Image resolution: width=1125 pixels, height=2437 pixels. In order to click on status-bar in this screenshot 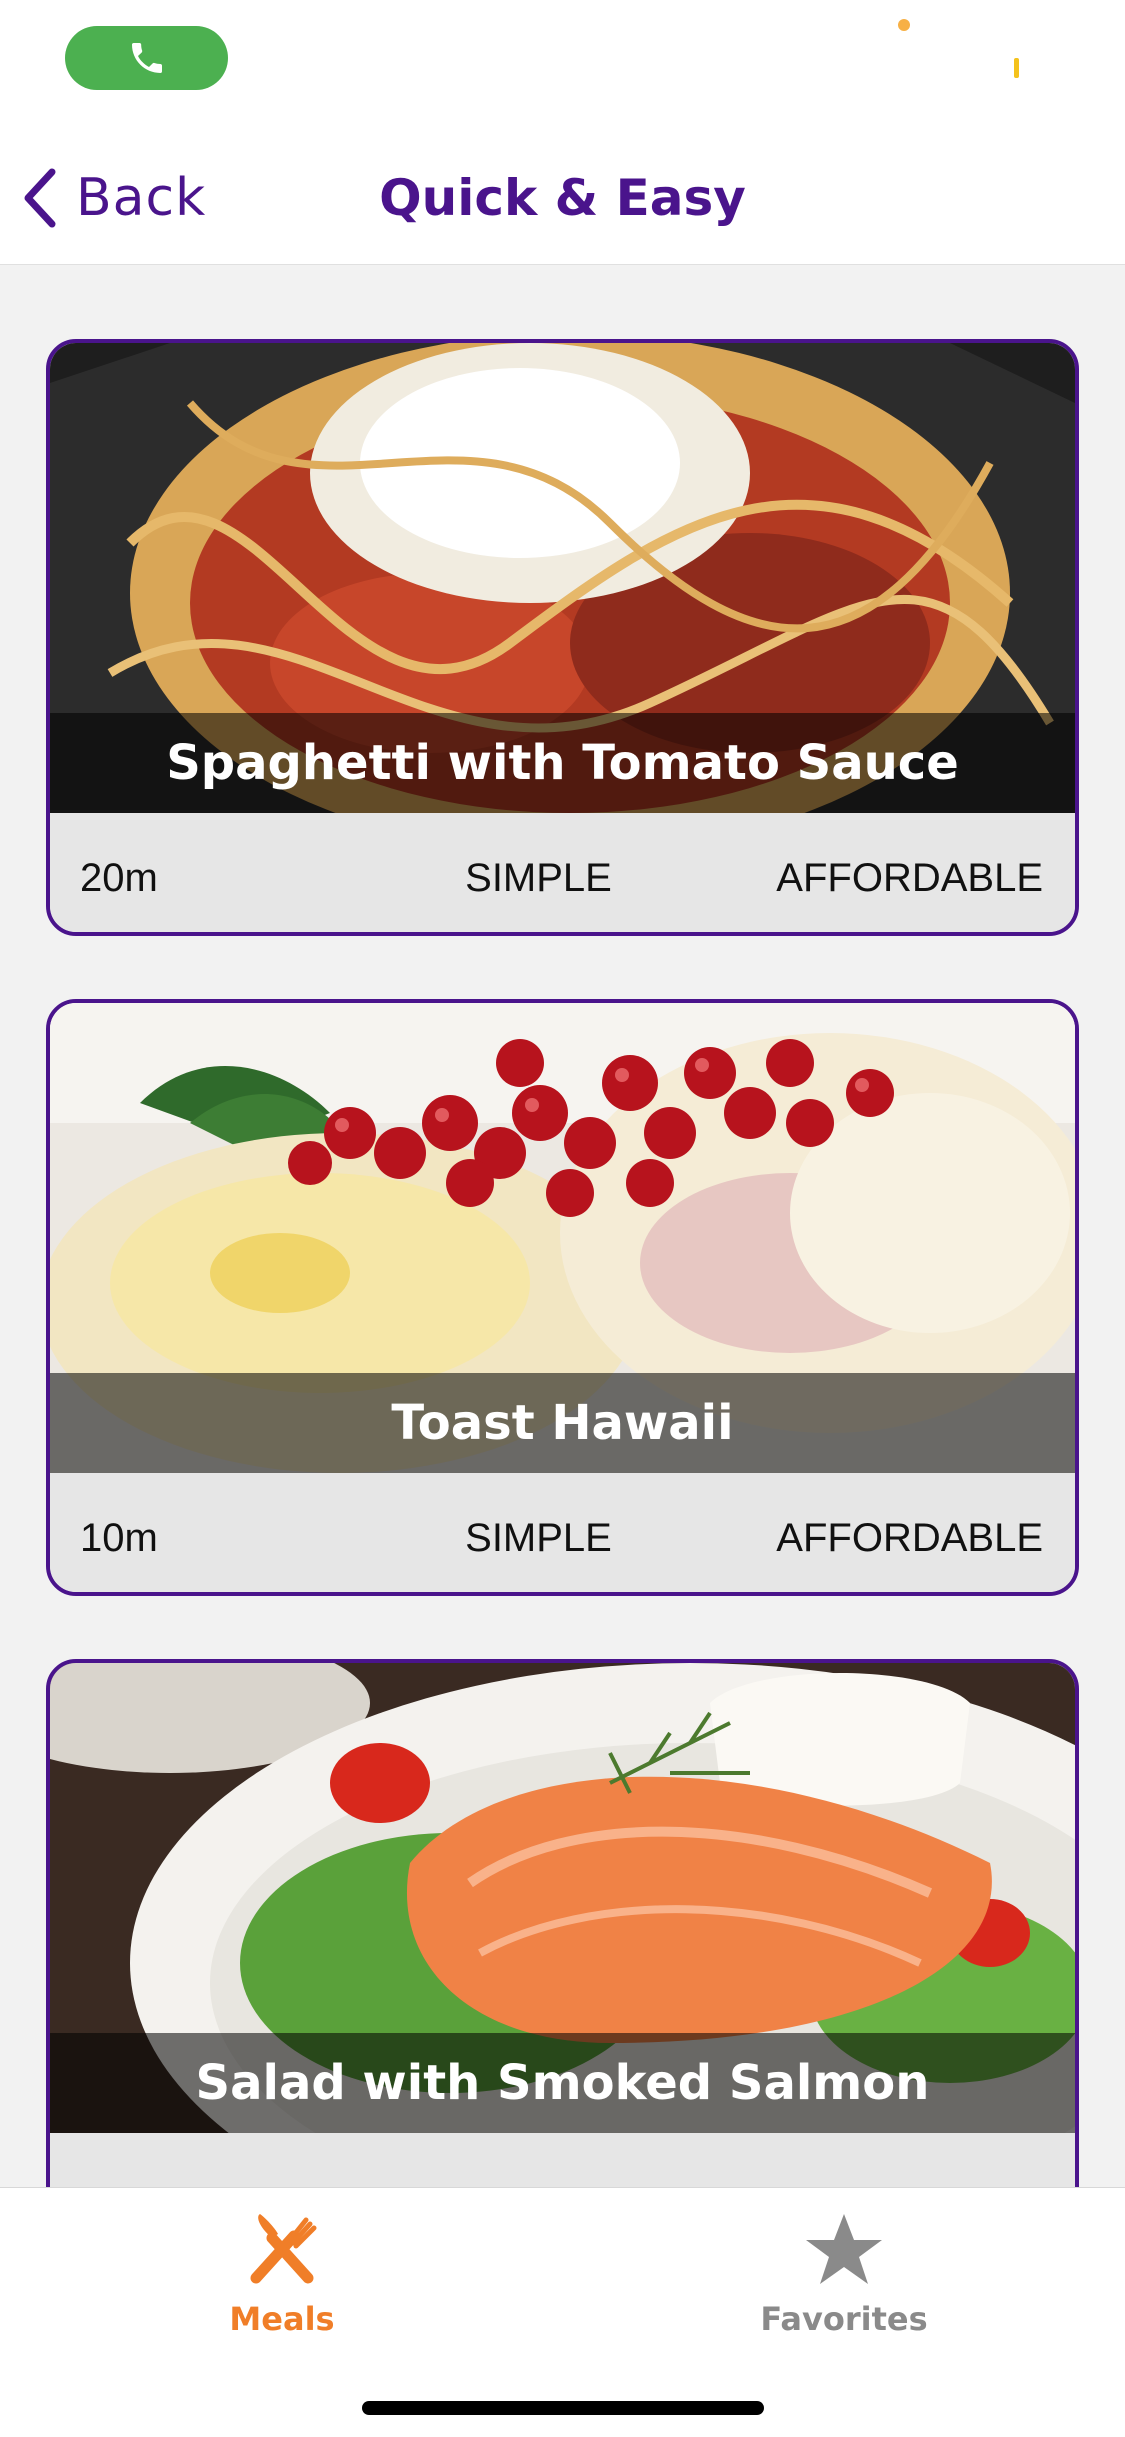, I will do `click(562, 66)`.